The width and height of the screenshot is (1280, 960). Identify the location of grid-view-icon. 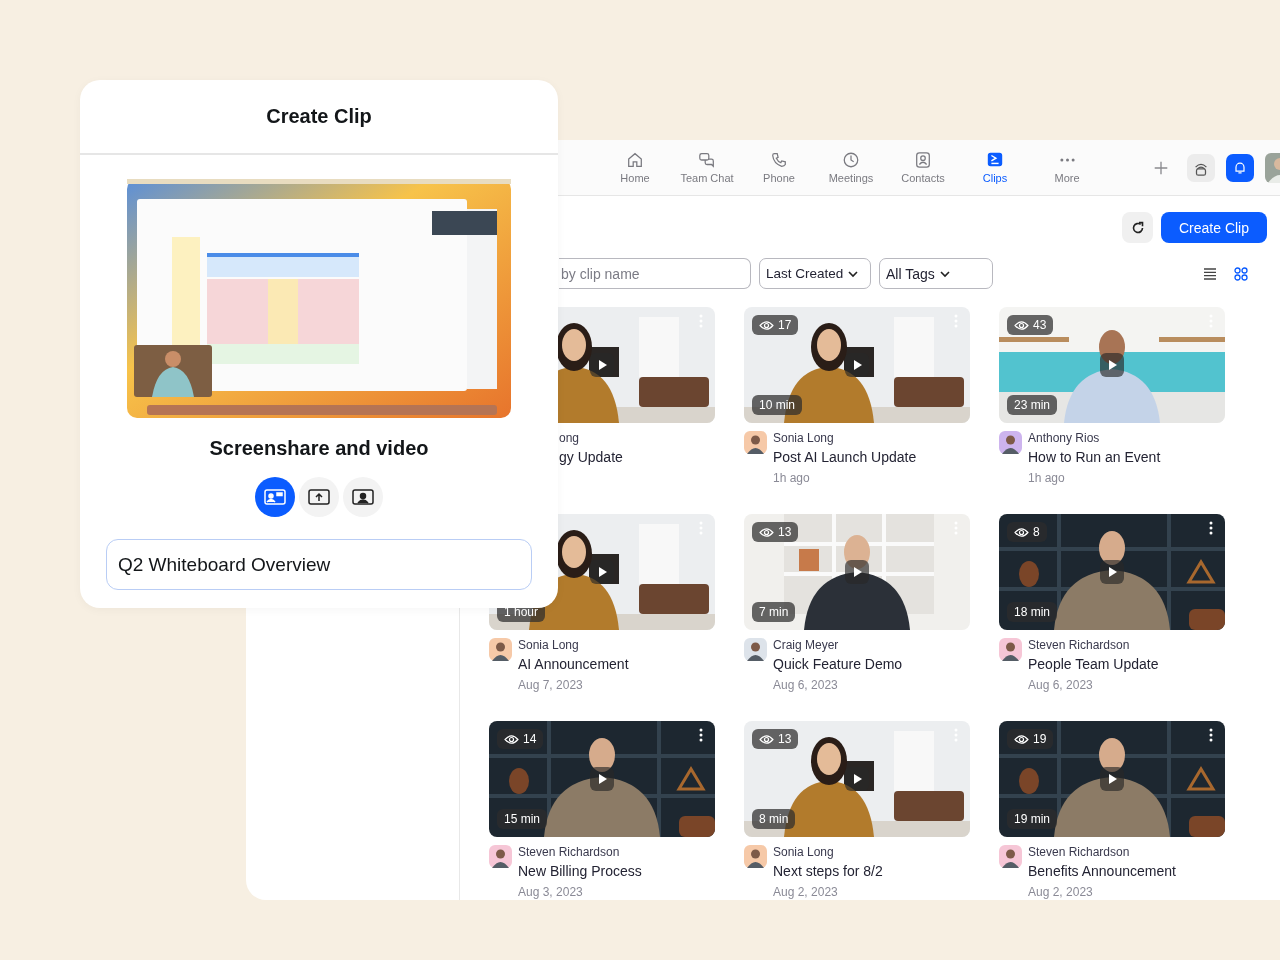
(1241, 273).